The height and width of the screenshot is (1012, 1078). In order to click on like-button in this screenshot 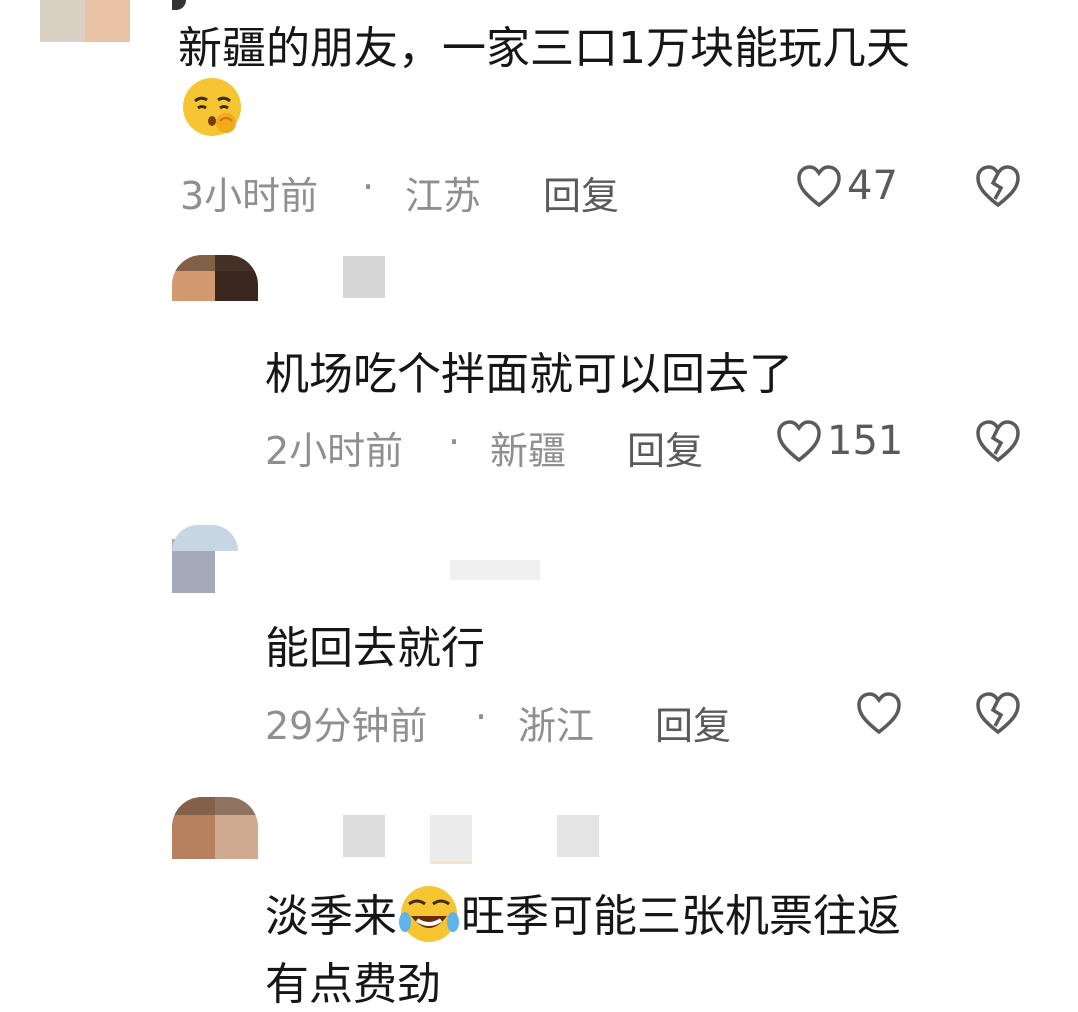, I will do `click(879, 713)`.